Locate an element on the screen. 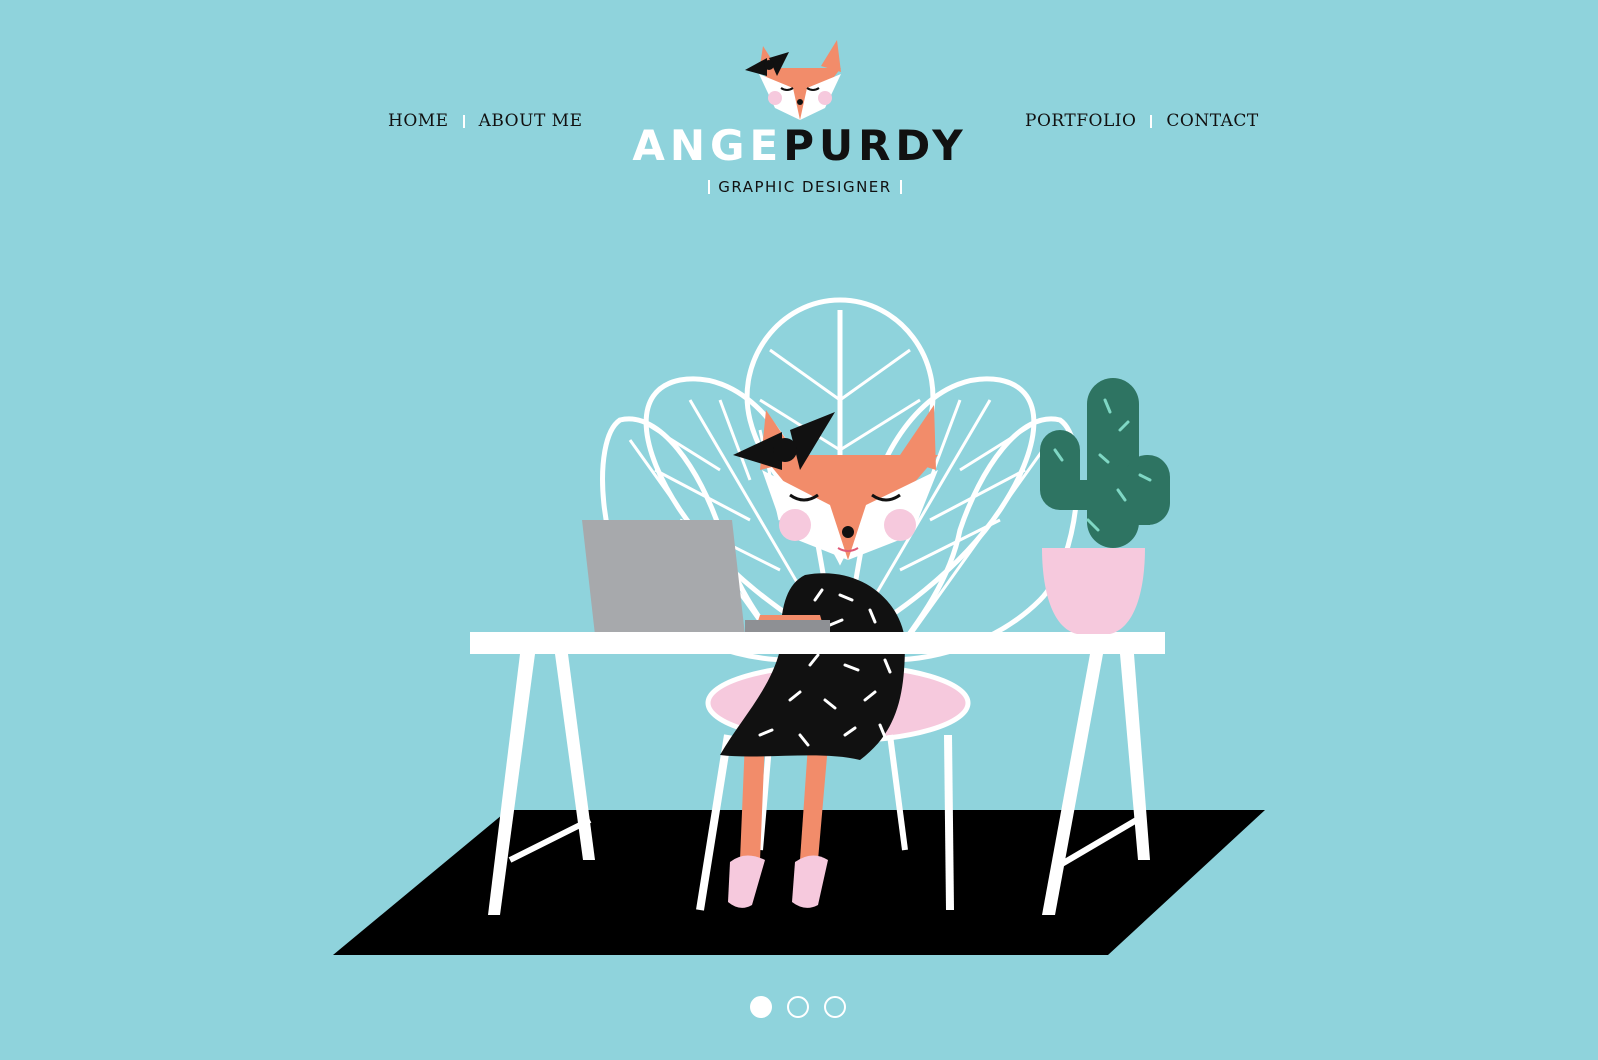 This screenshot has width=1598, height=1060. carousel-dots is located at coordinates (798, 1007).